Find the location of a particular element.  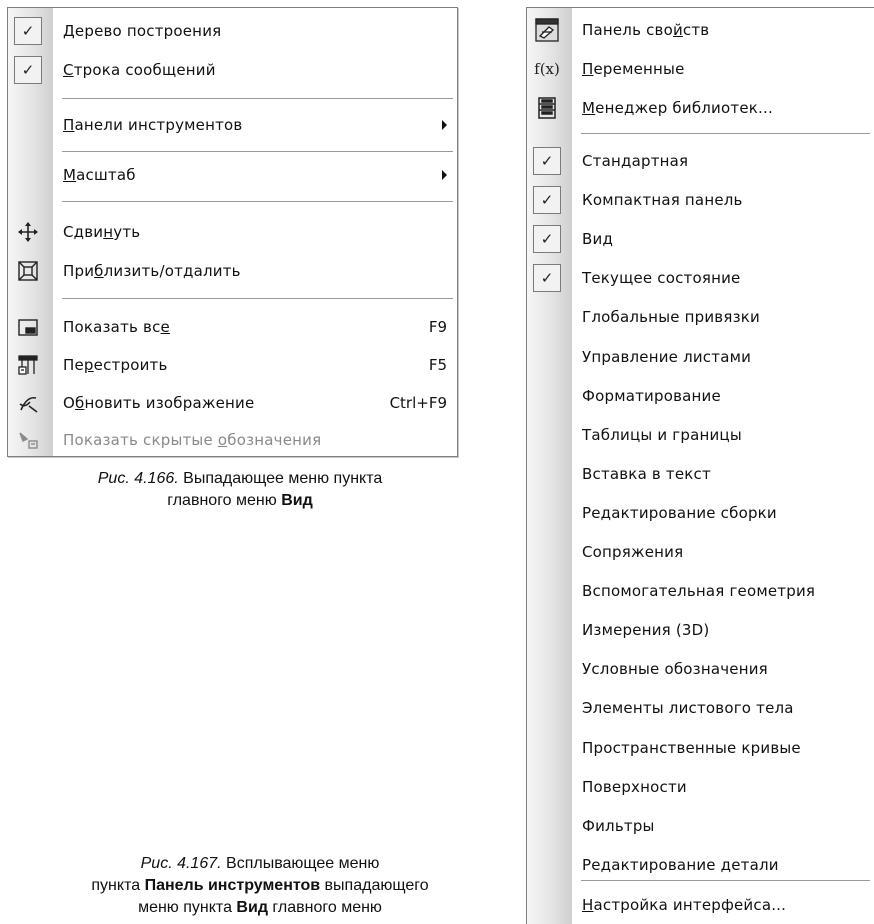

toolbar-toggle-item: ✓ Текущее состояние is located at coordinates (700, 278).